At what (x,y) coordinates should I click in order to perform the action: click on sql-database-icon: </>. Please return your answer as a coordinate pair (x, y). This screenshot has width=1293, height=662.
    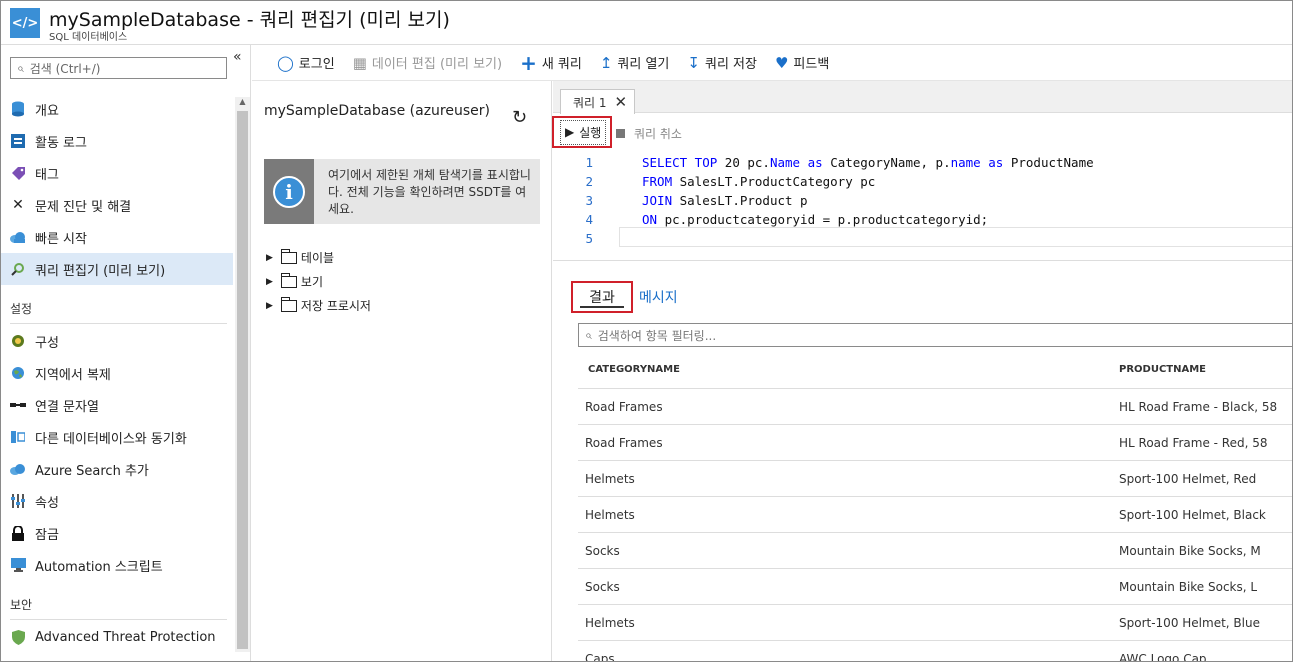
    Looking at the image, I should click on (25, 23).